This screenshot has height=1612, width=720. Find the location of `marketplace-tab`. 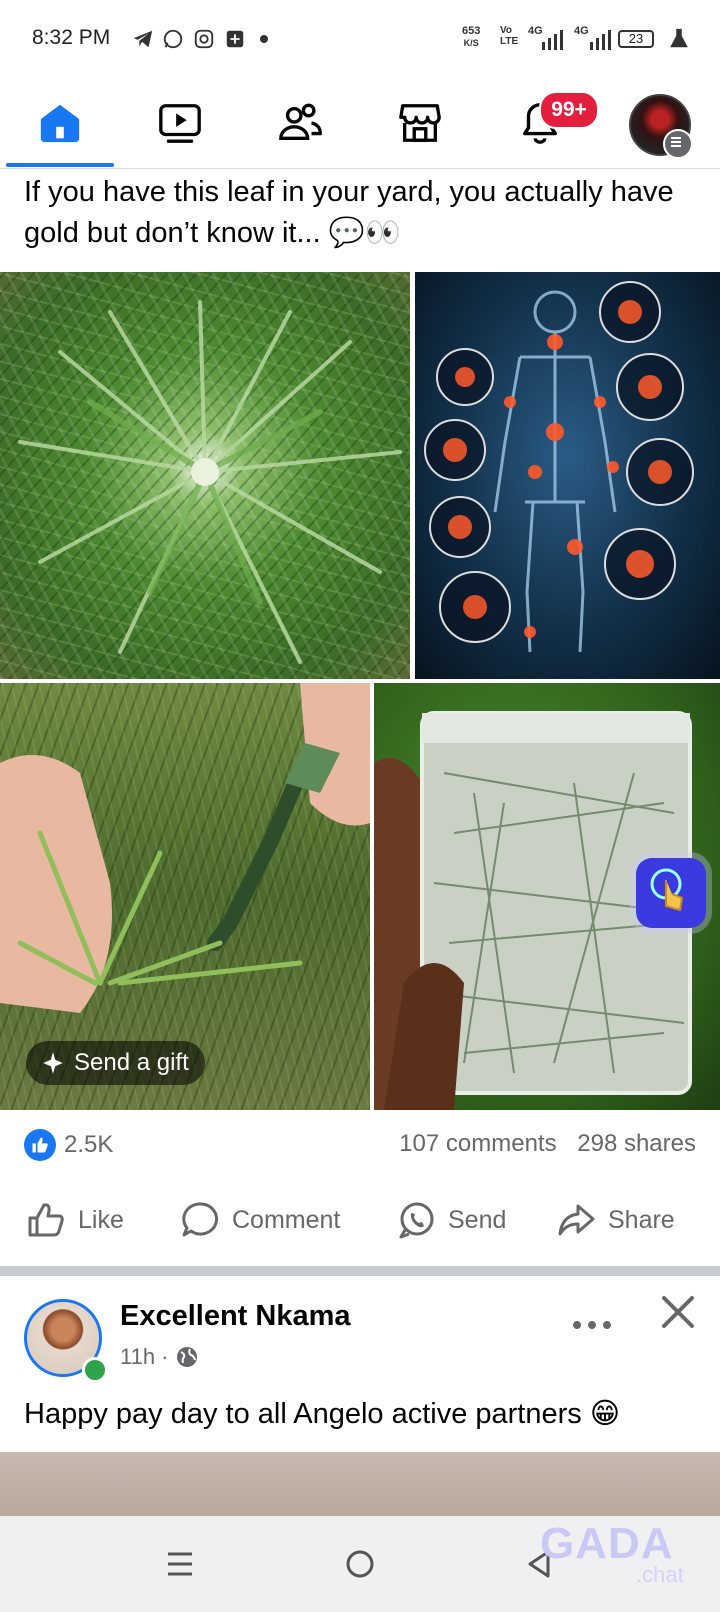

marketplace-tab is located at coordinates (420, 123).